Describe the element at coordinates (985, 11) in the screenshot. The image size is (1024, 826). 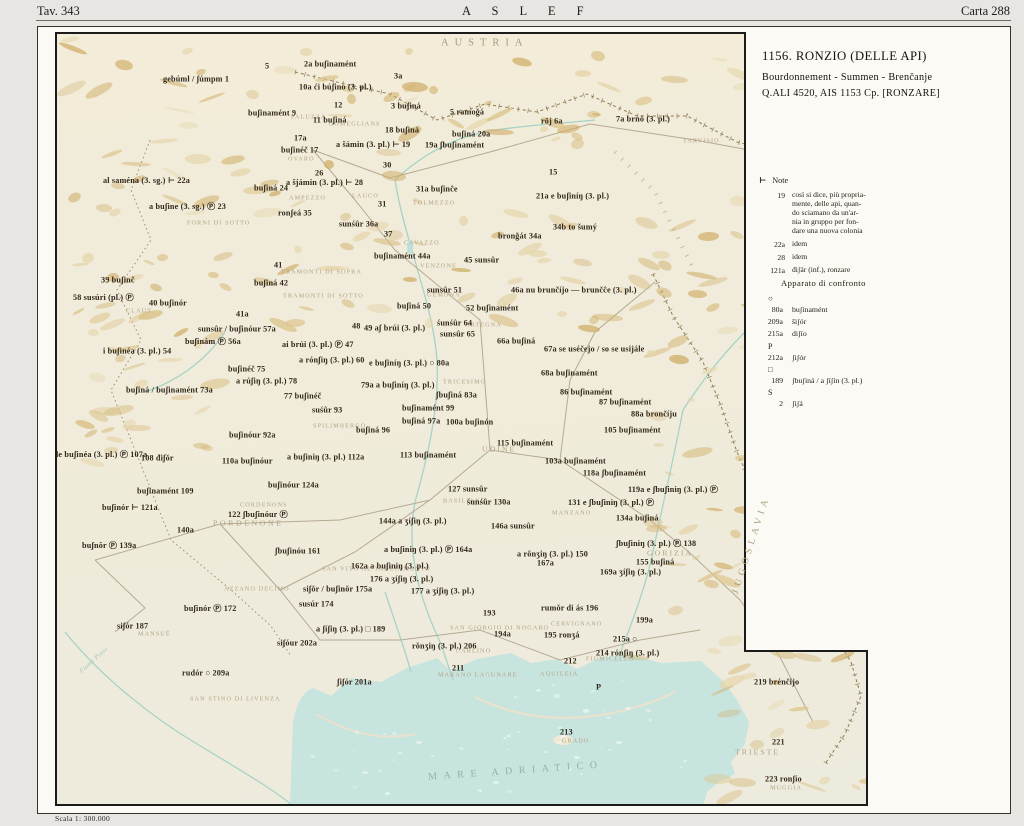
I see `carta-number: Carta 288` at that location.